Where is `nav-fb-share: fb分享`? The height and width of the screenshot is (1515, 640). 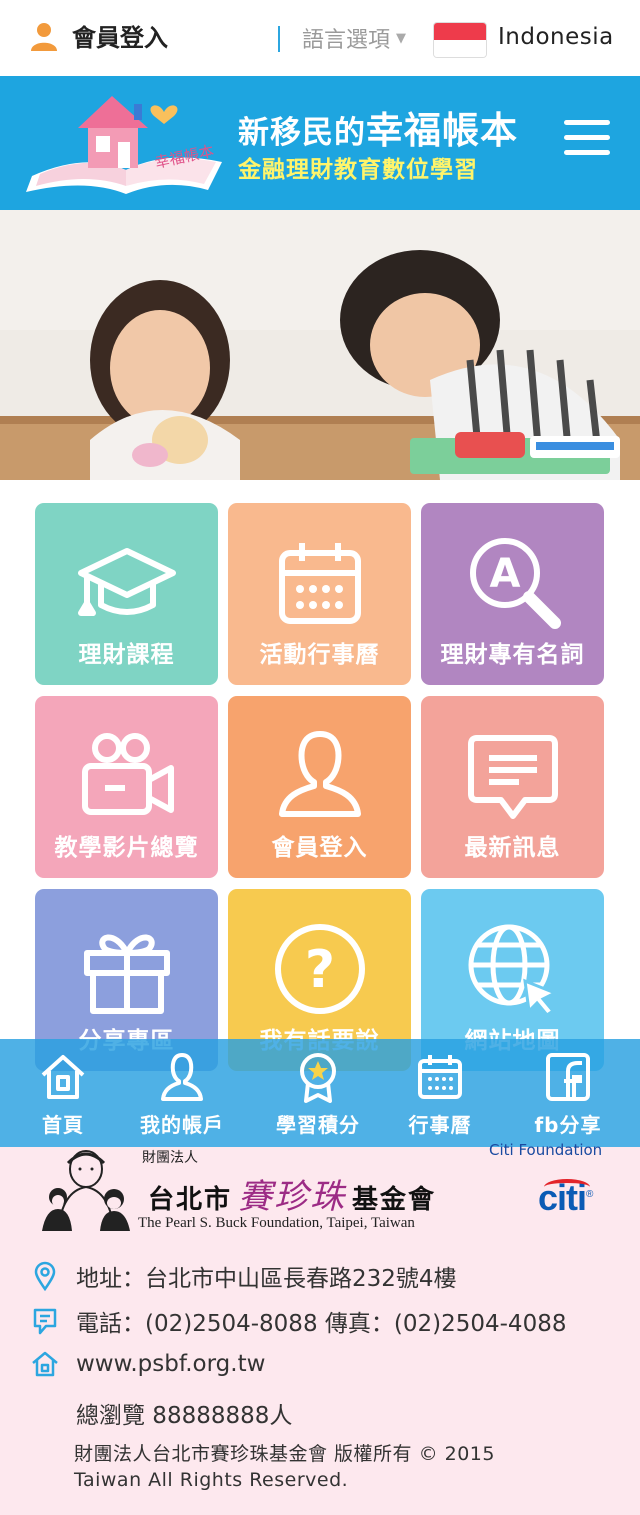 nav-fb-share: fb分享 is located at coordinates (568, 1093).